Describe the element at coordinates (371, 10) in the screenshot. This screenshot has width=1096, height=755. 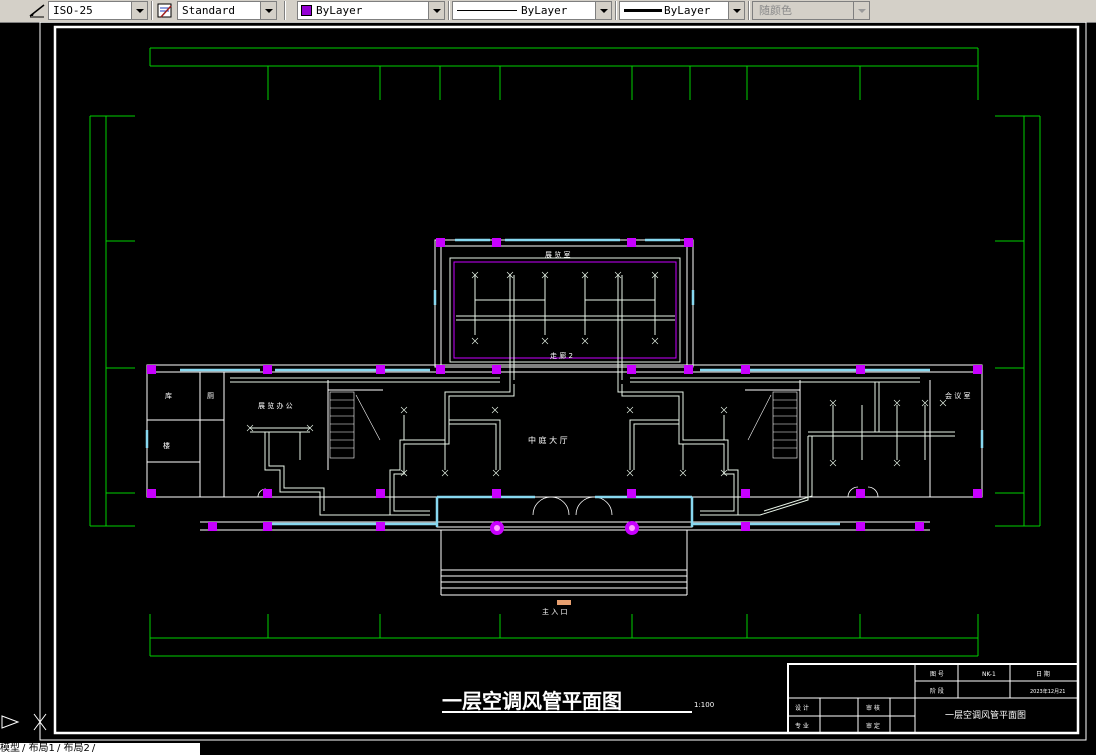
I see `color-dropdown: ByLayer` at that location.